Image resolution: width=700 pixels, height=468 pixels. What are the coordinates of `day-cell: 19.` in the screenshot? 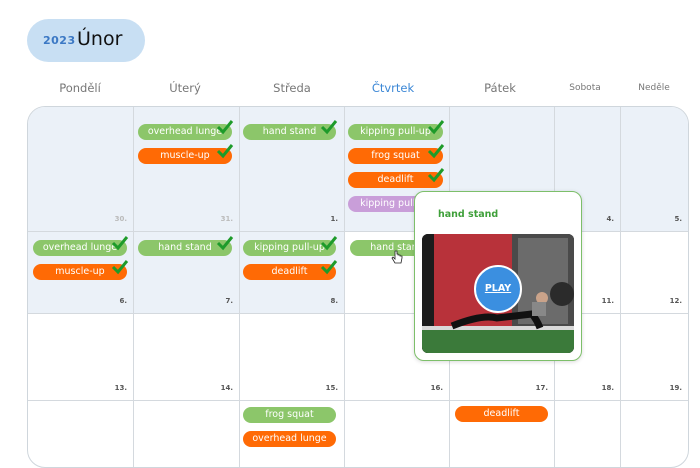 It's located at (654, 357).